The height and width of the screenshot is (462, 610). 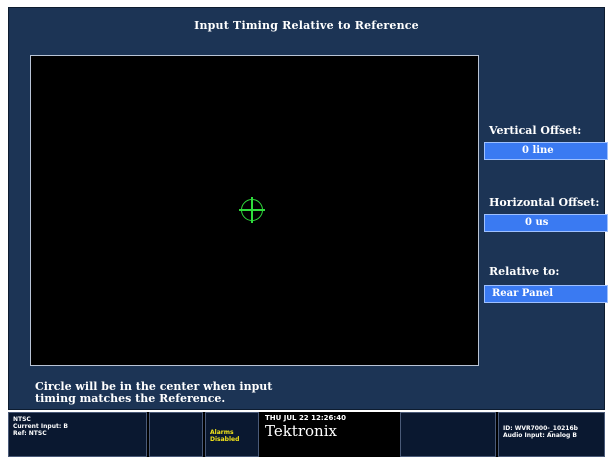 I want to click on status-blank-cell, so click(x=176, y=434).